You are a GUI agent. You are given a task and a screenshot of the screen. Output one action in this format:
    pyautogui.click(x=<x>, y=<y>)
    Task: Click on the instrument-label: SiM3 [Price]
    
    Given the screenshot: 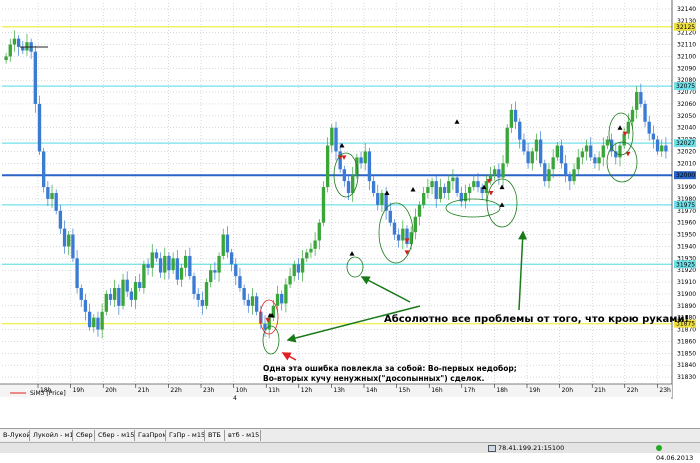 What is the action you would take?
    pyautogui.click(x=48, y=393)
    